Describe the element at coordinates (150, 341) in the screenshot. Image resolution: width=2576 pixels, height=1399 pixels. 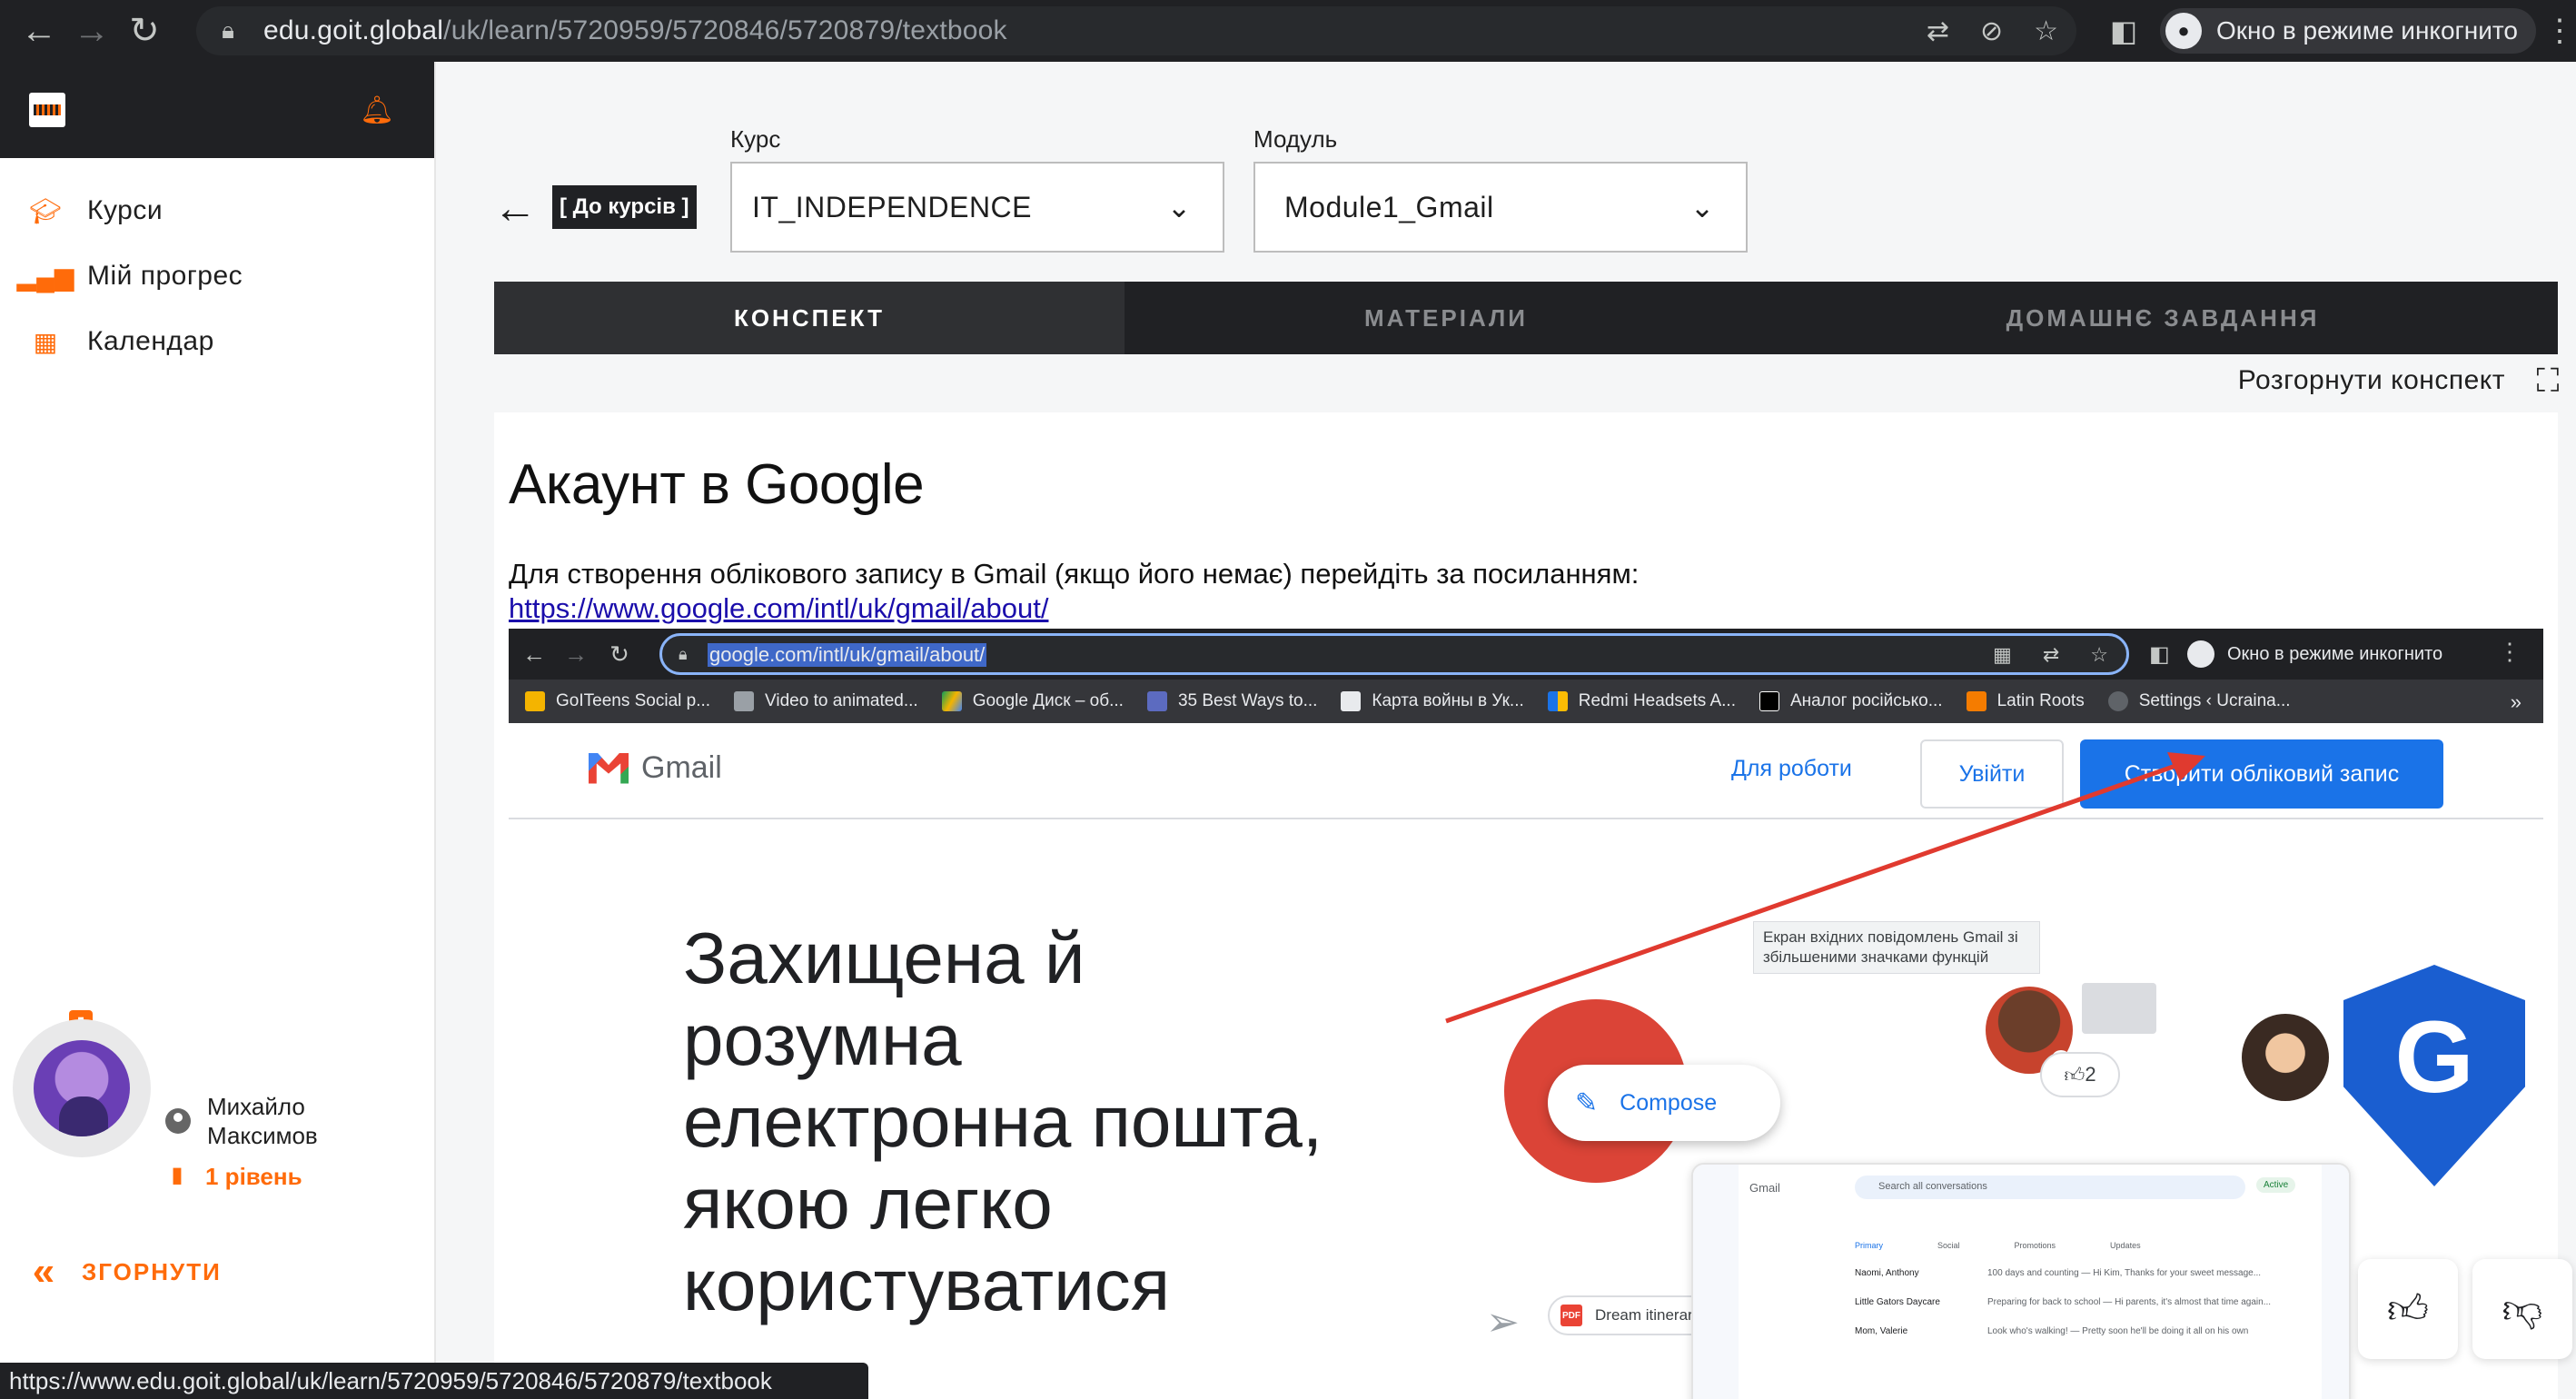
I see `sidebar-item-label: Календар` at that location.